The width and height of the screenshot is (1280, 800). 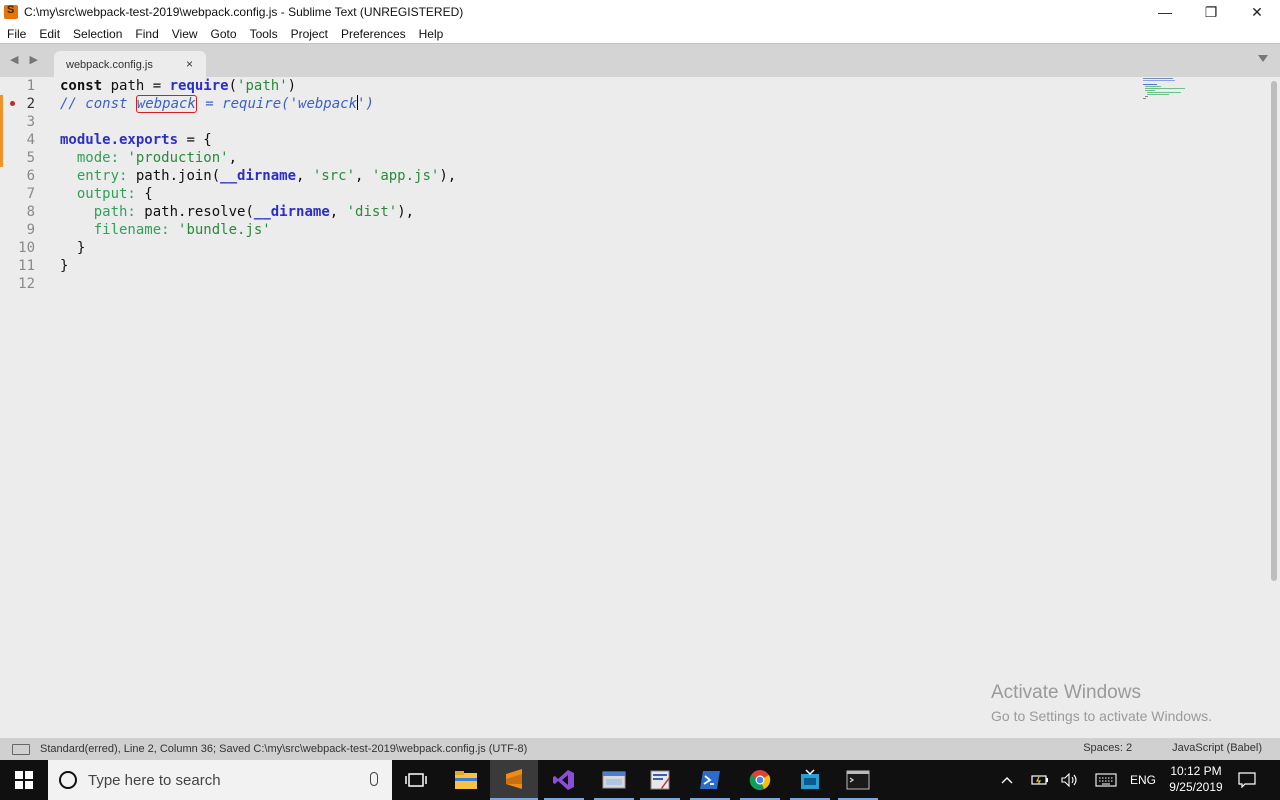 I want to click on chevron-up-icon, so click(x=1007, y=780).